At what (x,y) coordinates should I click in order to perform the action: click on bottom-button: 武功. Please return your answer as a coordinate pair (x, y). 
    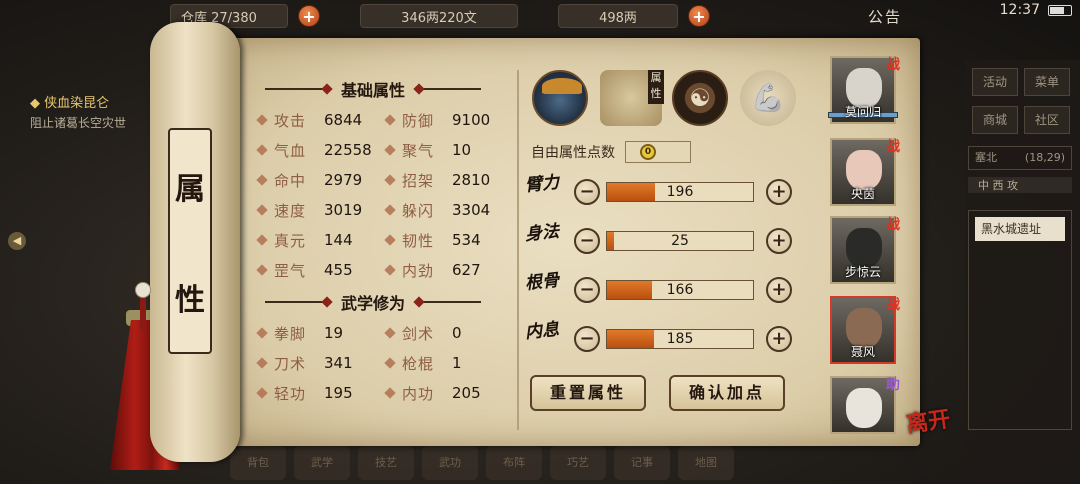
    Looking at the image, I should click on (450, 463).